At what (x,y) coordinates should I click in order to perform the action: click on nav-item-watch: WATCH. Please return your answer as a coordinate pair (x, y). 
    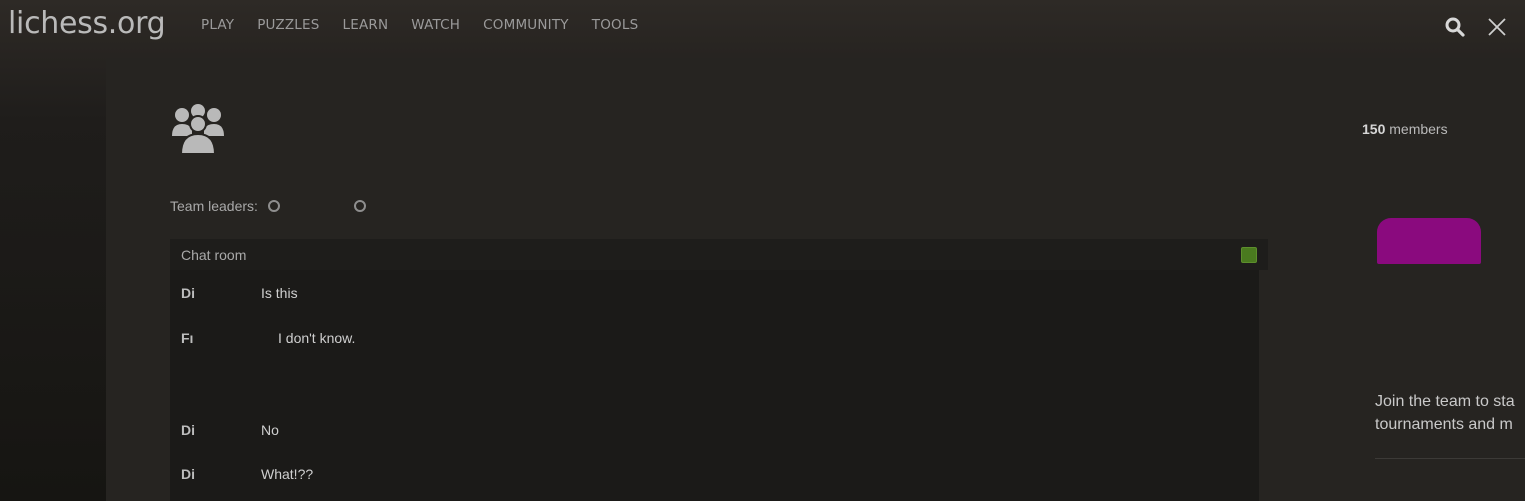
    Looking at the image, I should click on (435, 25).